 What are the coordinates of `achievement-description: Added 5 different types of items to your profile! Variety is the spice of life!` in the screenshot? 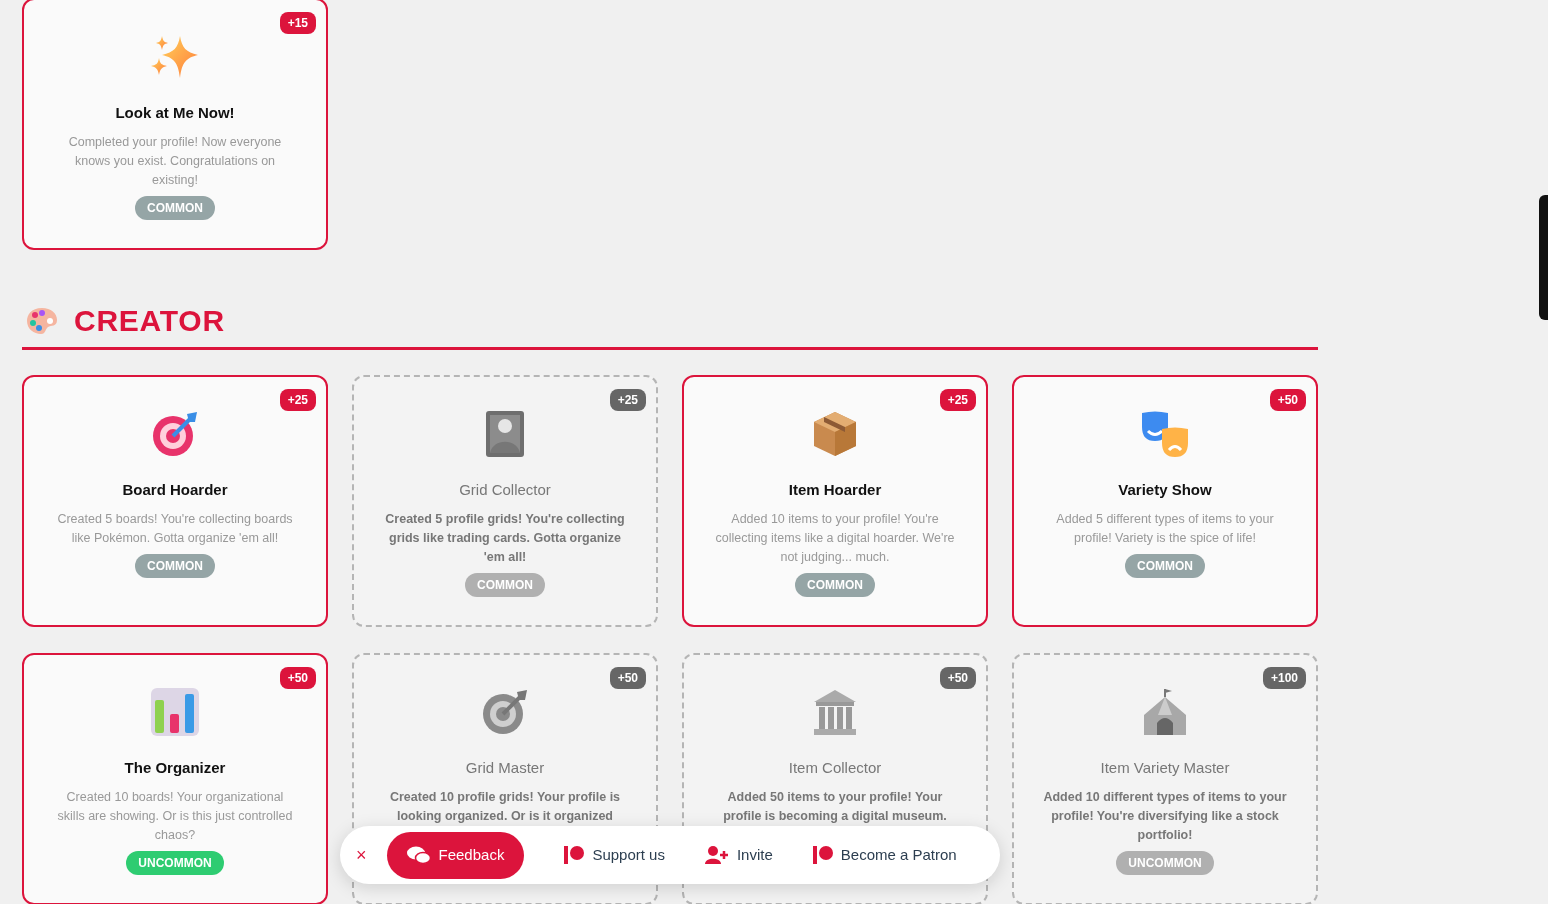 It's located at (1165, 528).